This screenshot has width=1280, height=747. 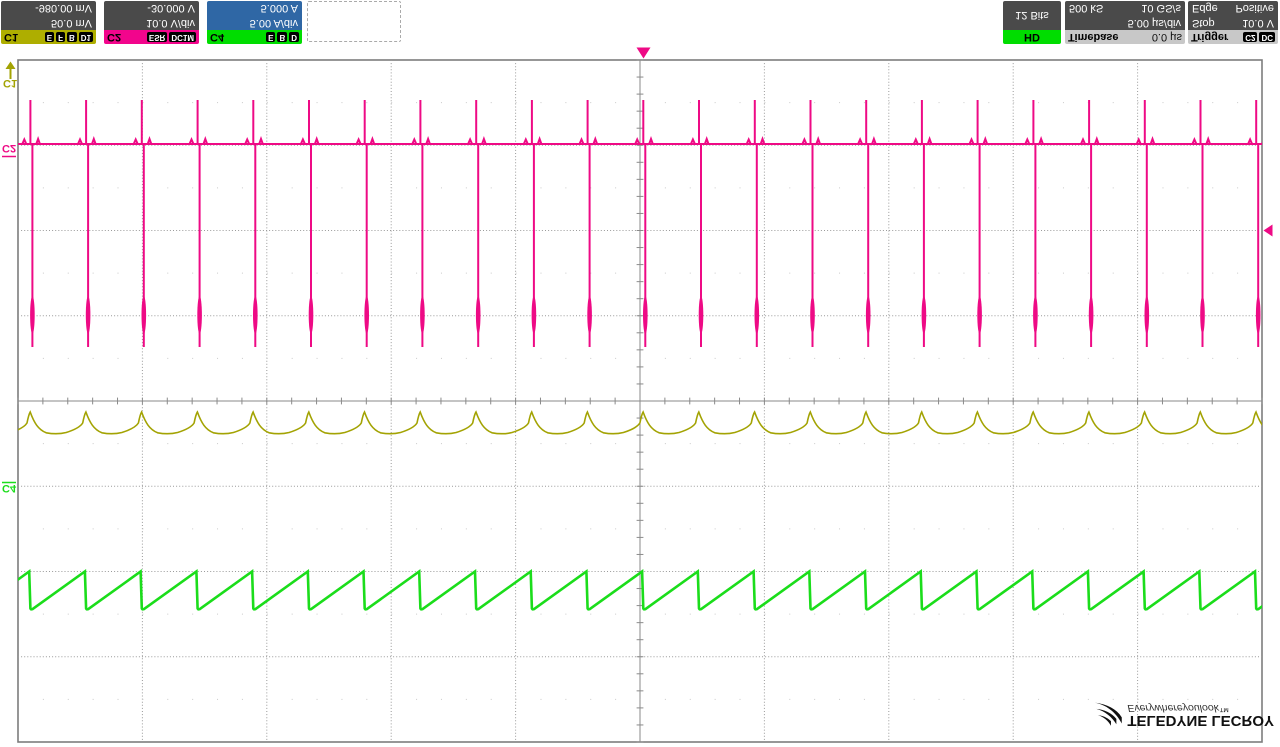 I want to click on c4-strip: C4 E B D, so click(x=254, y=37).